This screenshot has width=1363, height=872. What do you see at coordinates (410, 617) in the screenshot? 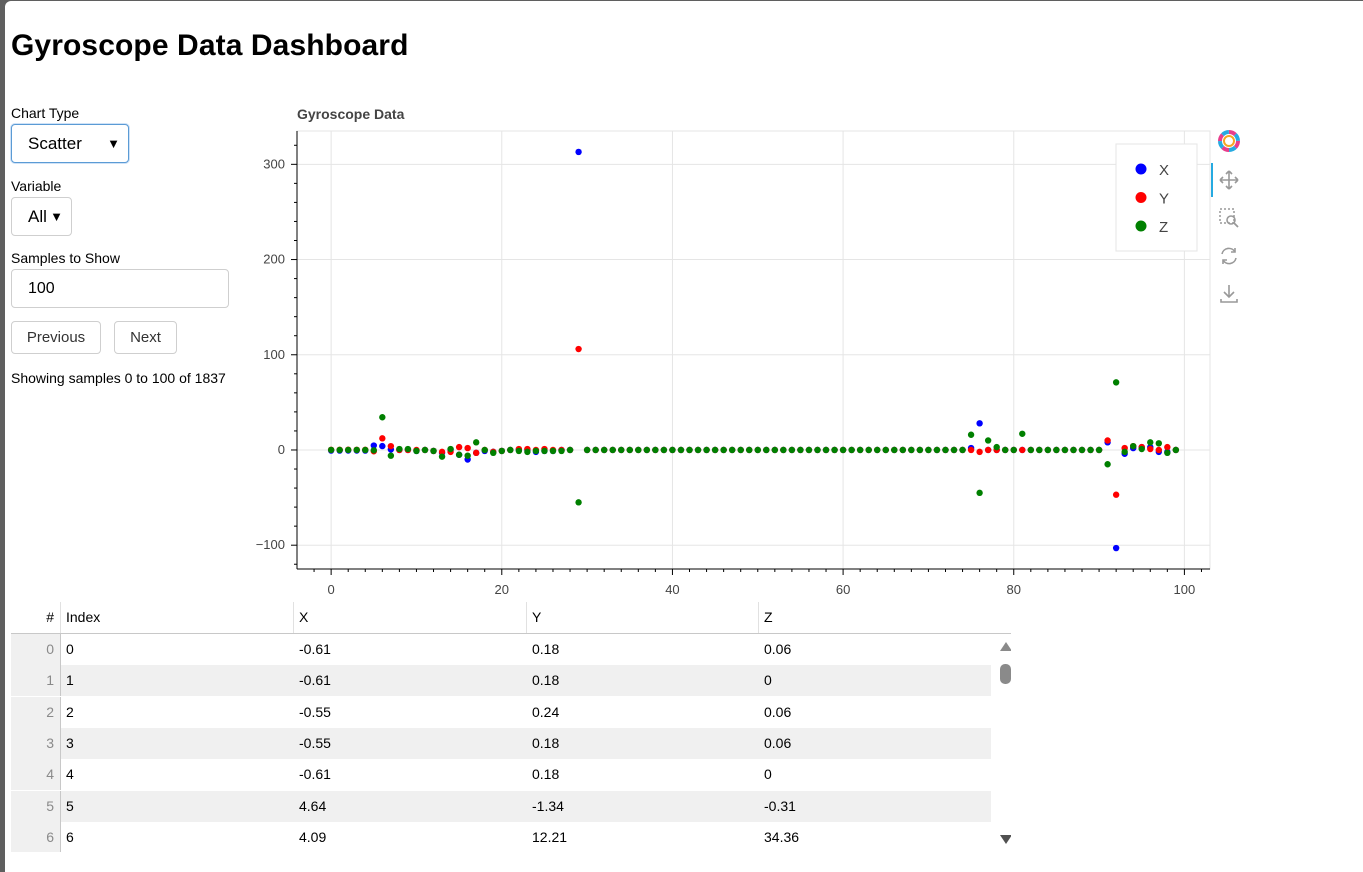
I see `header-x: X` at bounding box center [410, 617].